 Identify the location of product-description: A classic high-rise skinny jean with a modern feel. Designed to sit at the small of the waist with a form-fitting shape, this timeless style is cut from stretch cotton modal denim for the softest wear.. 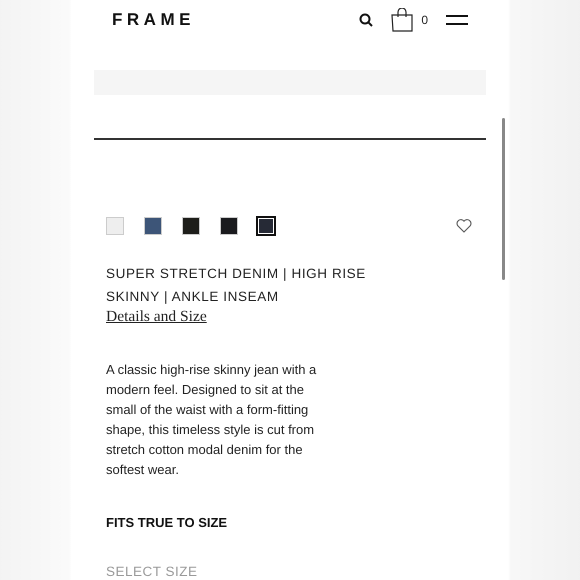
(212, 419).